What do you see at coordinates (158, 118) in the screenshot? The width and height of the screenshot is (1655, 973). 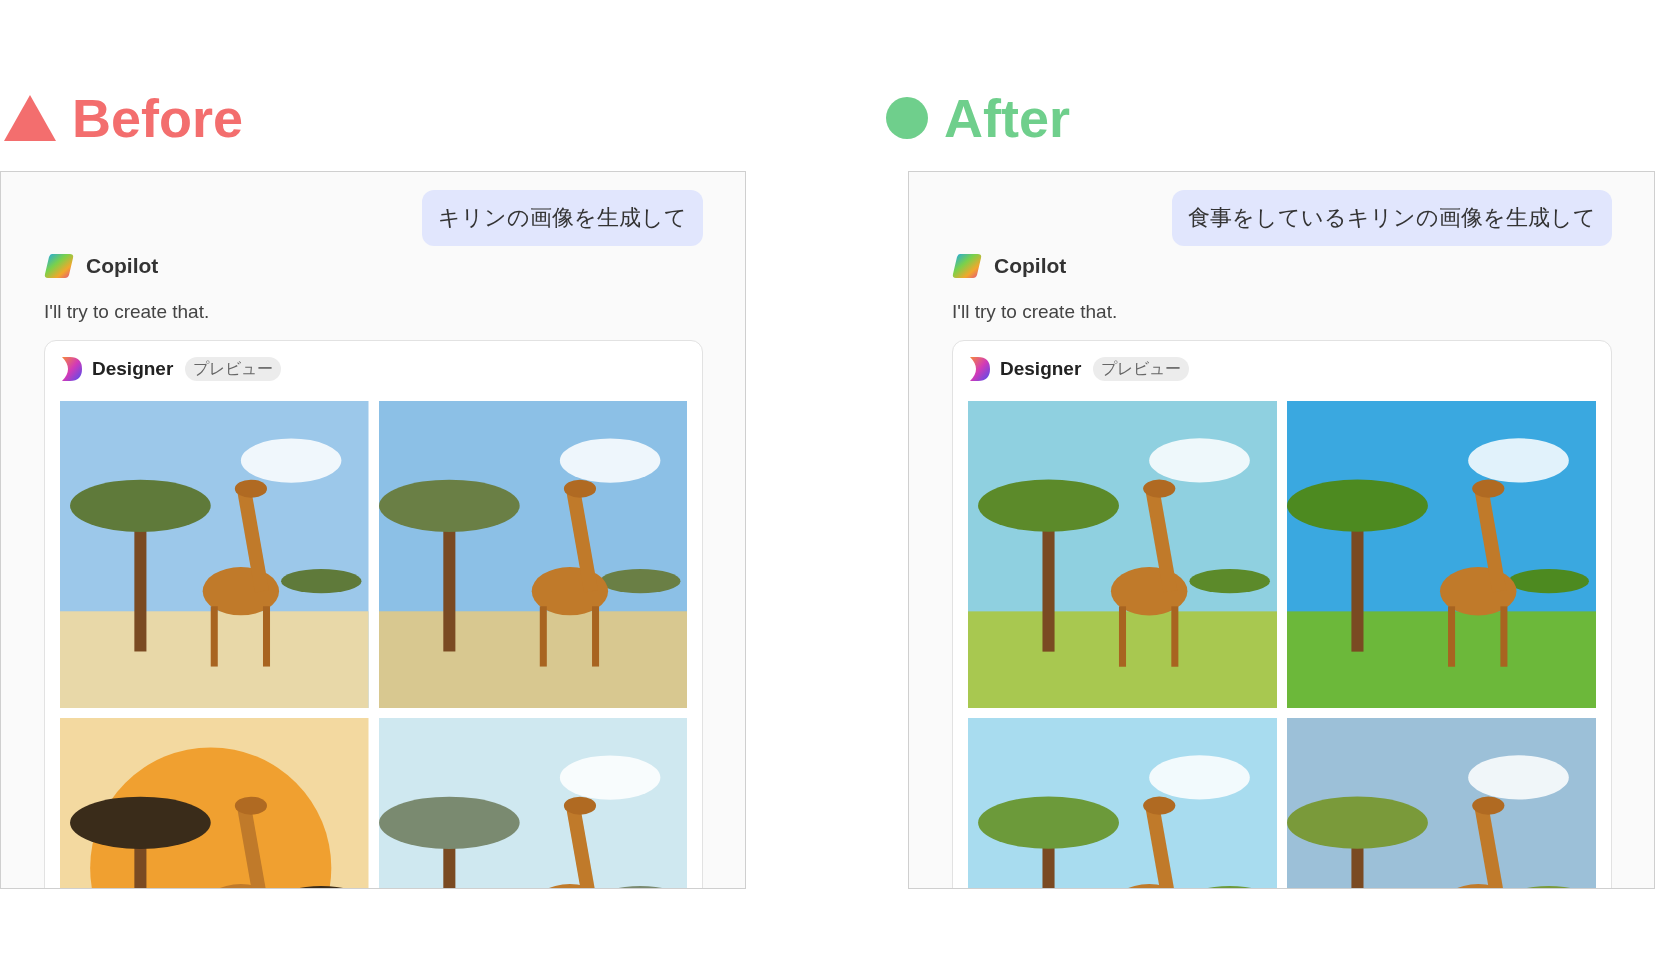 I see `heading: Before` at bounding box center [158, 118].